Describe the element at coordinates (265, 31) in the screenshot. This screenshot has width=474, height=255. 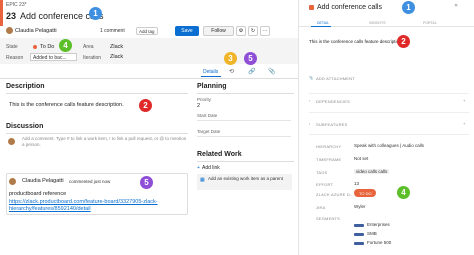
I see `more-options-icon: ⋯` at that location.